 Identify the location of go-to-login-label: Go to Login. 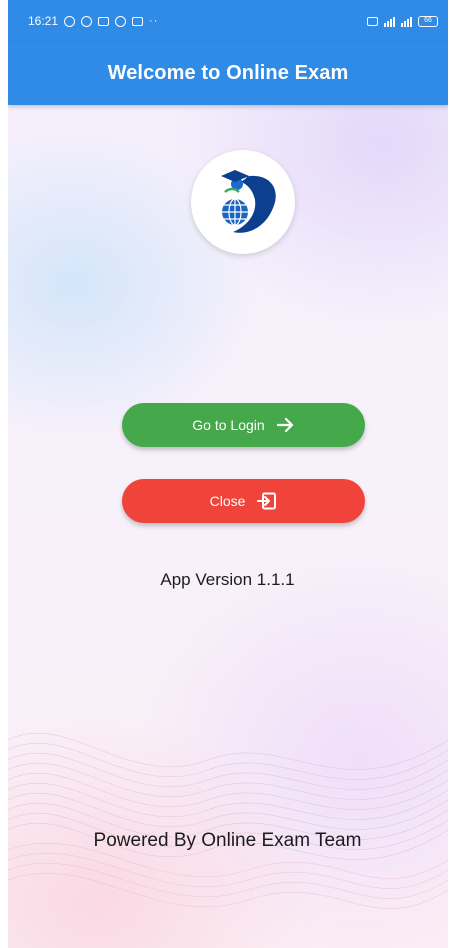
(228, 425).